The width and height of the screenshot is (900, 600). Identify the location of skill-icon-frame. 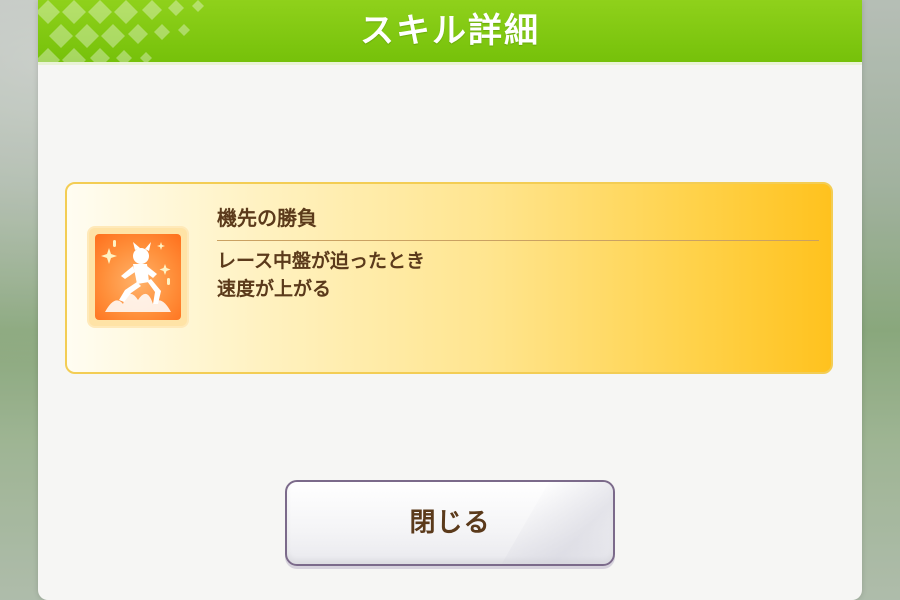
(138, 277).